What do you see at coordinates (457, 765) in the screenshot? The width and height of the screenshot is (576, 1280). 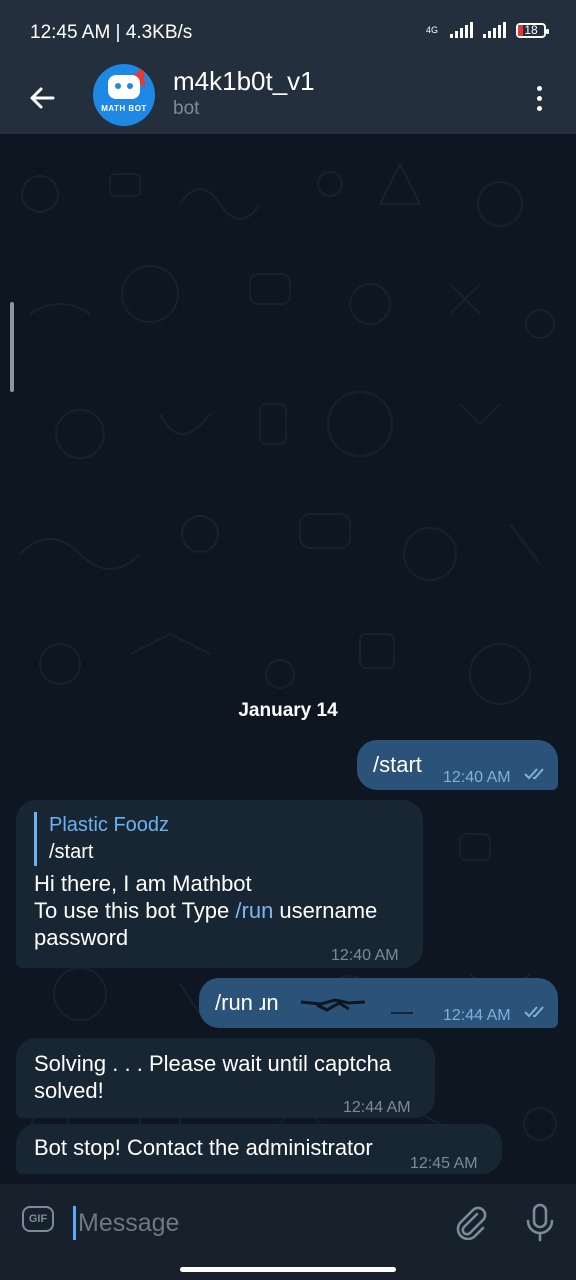 I see `message-outgoing: /start 12:40 AM` at bounding box center [457, 765].